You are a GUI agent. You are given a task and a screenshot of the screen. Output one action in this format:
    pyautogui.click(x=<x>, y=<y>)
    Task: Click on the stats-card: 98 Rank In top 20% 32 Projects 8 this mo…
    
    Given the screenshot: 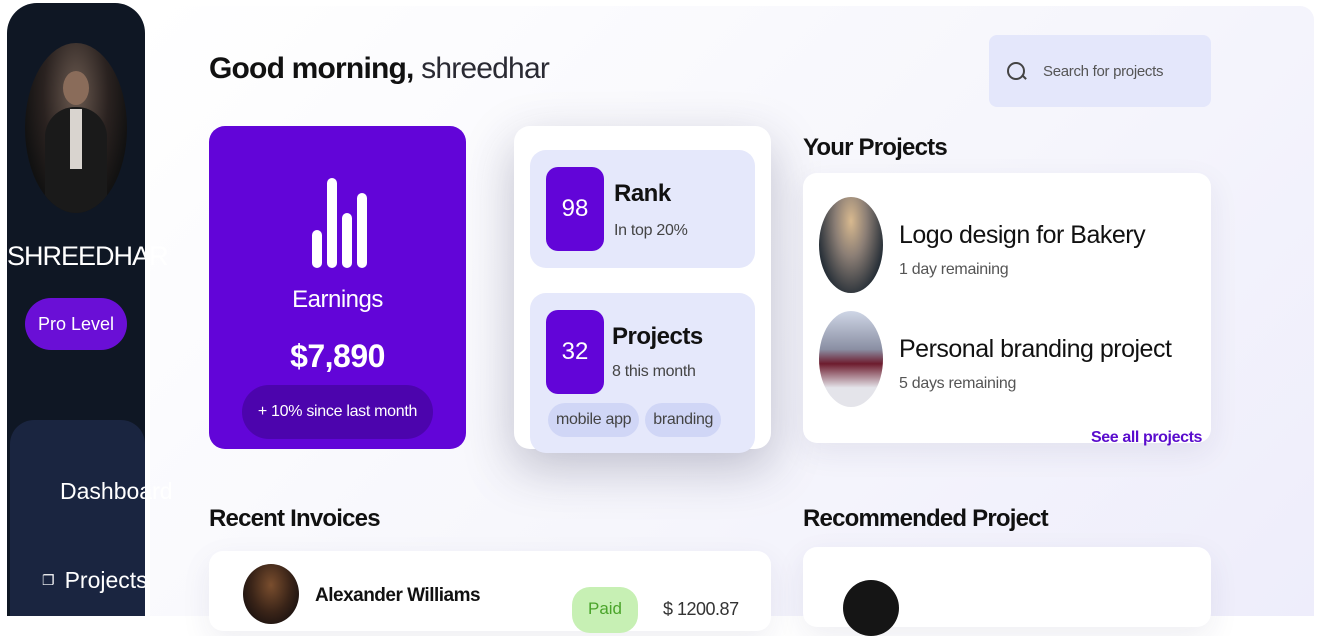 What is the action you would take?
    pyautogui.click(x=642, y=289)
    